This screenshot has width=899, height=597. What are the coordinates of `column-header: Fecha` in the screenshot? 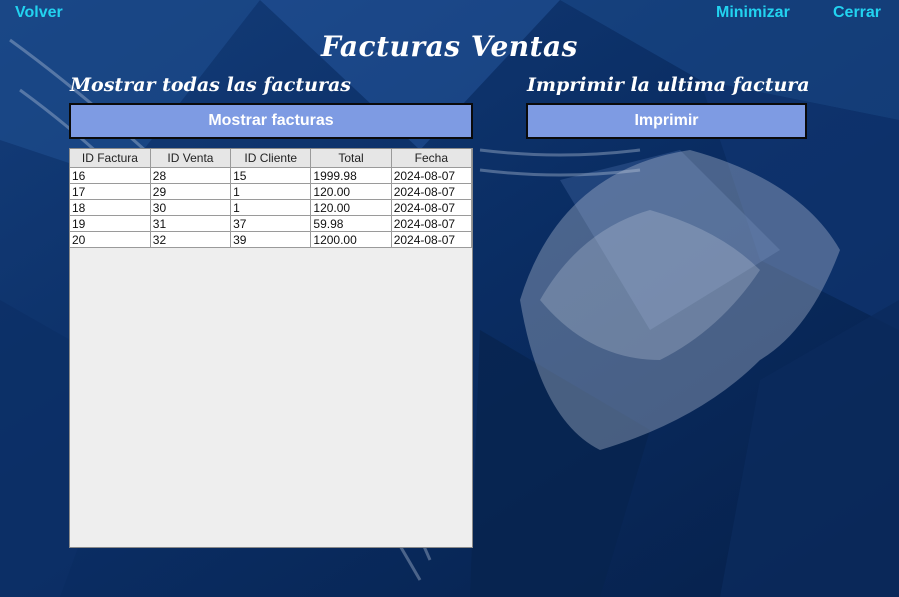 It's located at (432, 158).